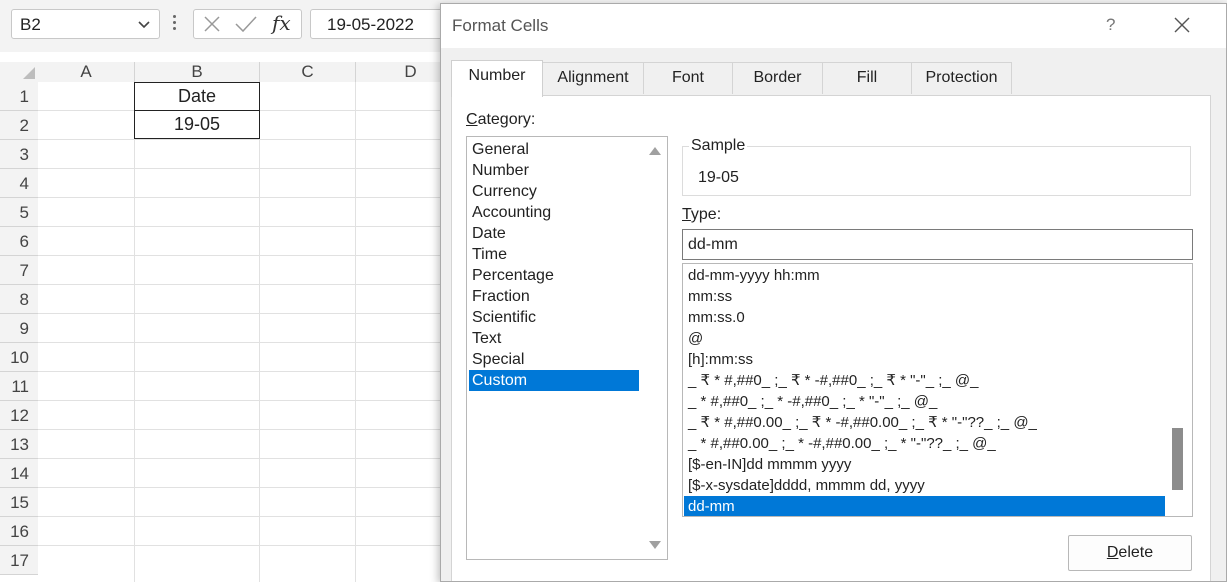  What do you see at coordinates (924, 485) in the screenshot?
I see `type-item: [$-x-sysdate]dddd, mmmm dd, yyyy` at bounding box center [924, 485].